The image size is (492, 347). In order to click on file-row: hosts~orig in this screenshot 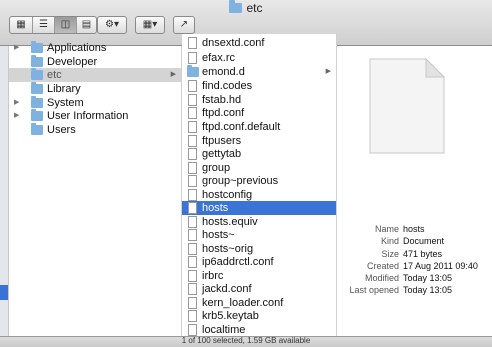, I will do `click(259, 249)`.